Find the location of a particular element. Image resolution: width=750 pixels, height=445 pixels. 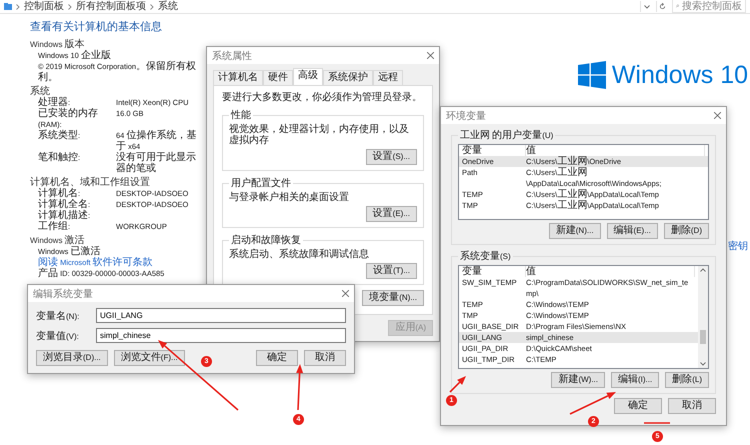

scrollbar is located at coordinates (703, 317).